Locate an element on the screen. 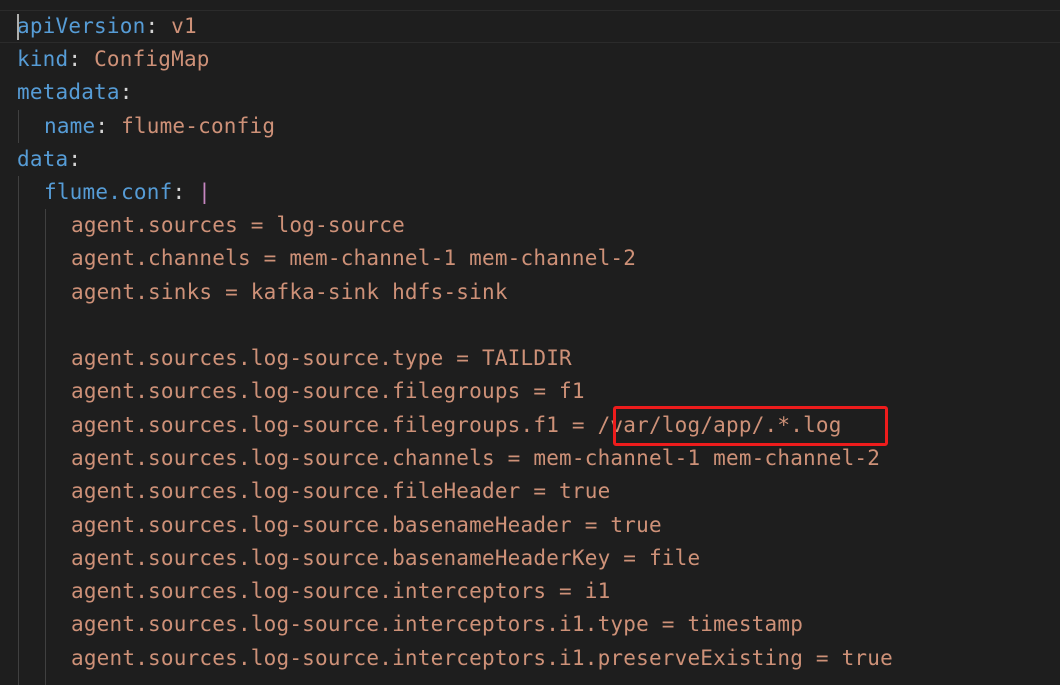 Image resolution: width=1060 pixels, height=685 pixels. block-line: agent.sinks = kafka-sink hdfs-sink is located at coordinates (289, 292).